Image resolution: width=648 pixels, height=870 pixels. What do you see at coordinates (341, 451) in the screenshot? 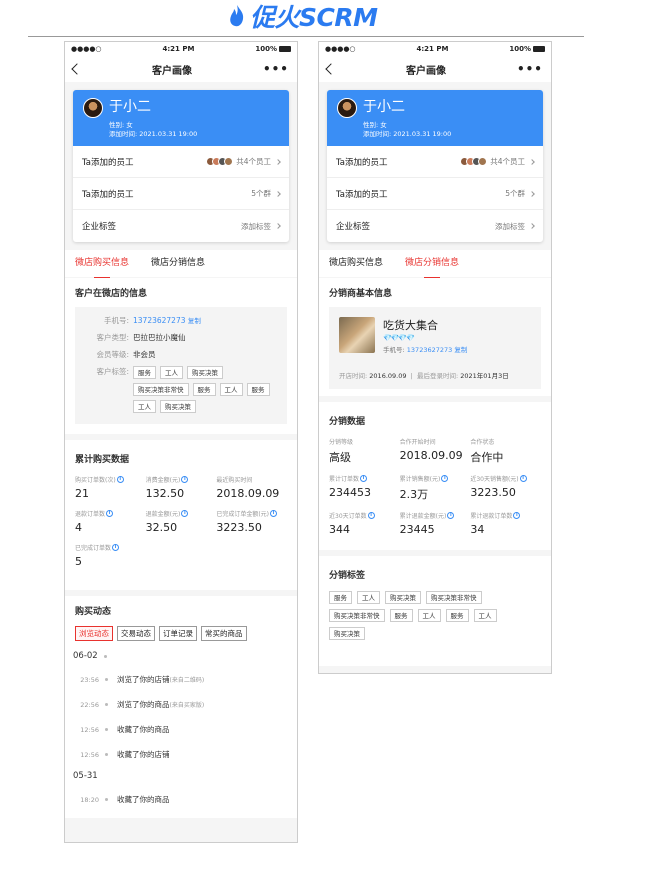
I see `stat-item: 分销等级 高级` at bounding box center [341, 451].